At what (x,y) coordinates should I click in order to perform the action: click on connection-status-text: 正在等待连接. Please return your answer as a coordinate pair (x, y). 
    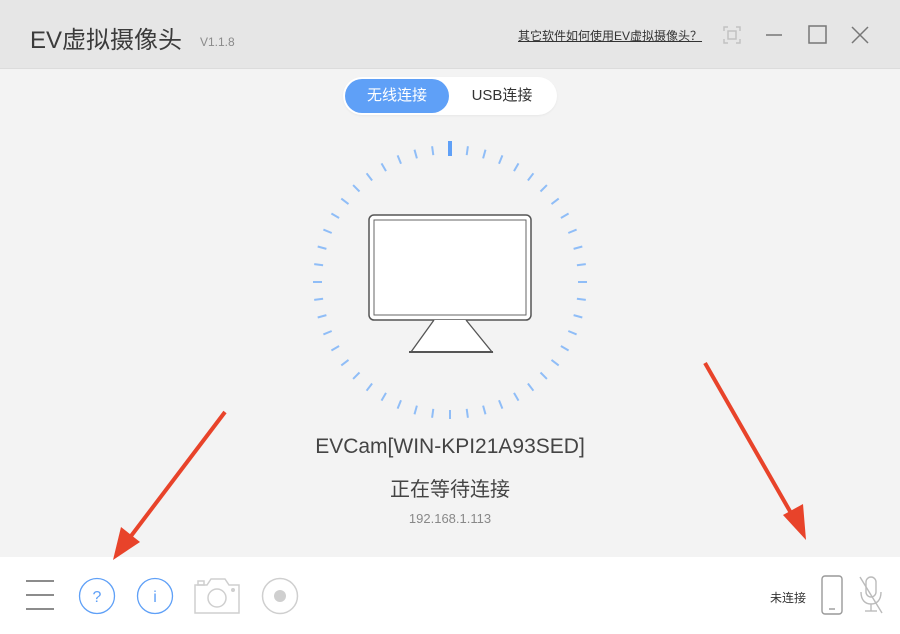
    Looking at the image, I should click on (450, 490).